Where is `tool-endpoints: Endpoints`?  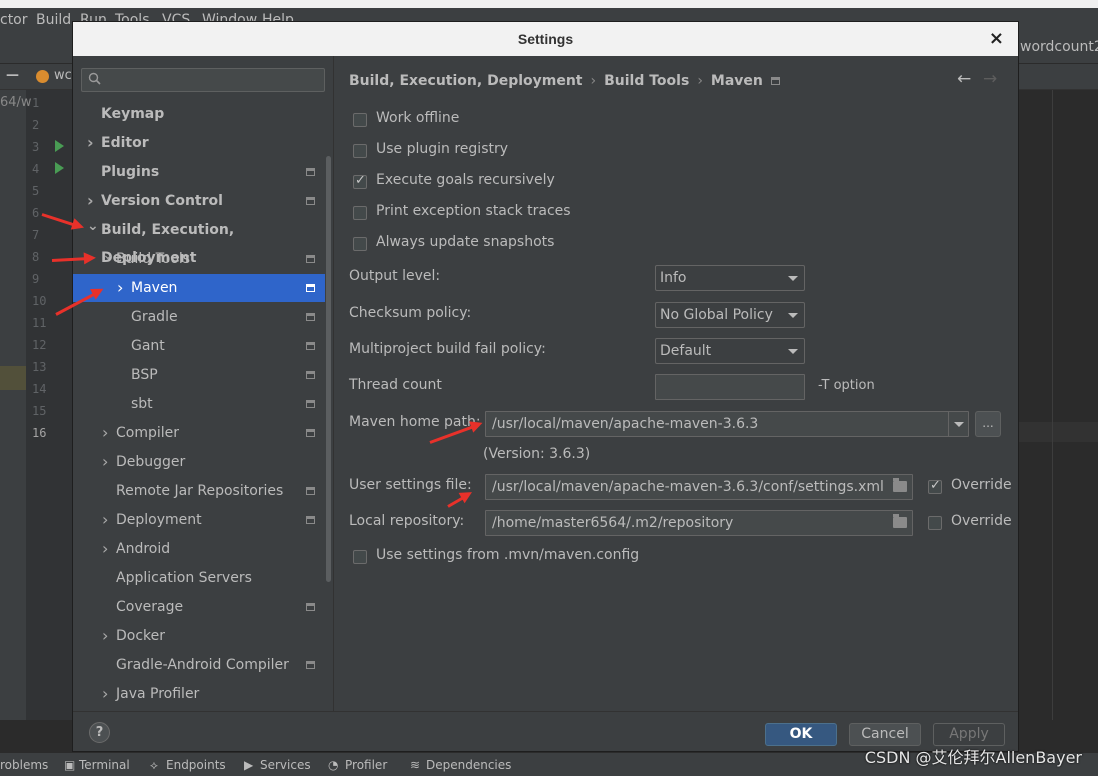 tool-endpoints: Endpoints is located at coordinates (196, 765).